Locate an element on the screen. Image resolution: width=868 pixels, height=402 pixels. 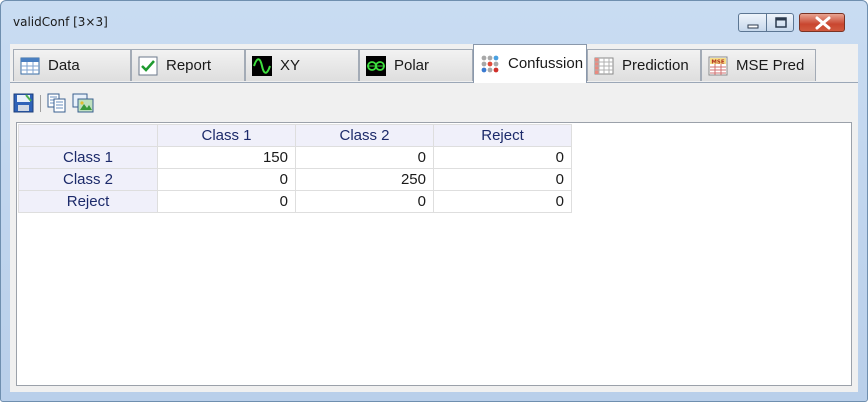
table-row: Class 1 150 0 0 is located at coordinates (295, 157).